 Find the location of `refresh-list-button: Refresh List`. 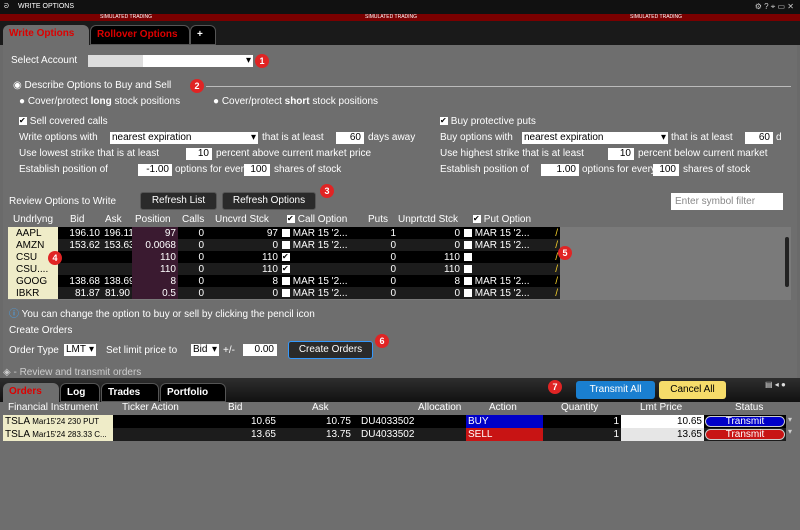

refresh-list-button: Refresh List is located at coordinates (178, 201).